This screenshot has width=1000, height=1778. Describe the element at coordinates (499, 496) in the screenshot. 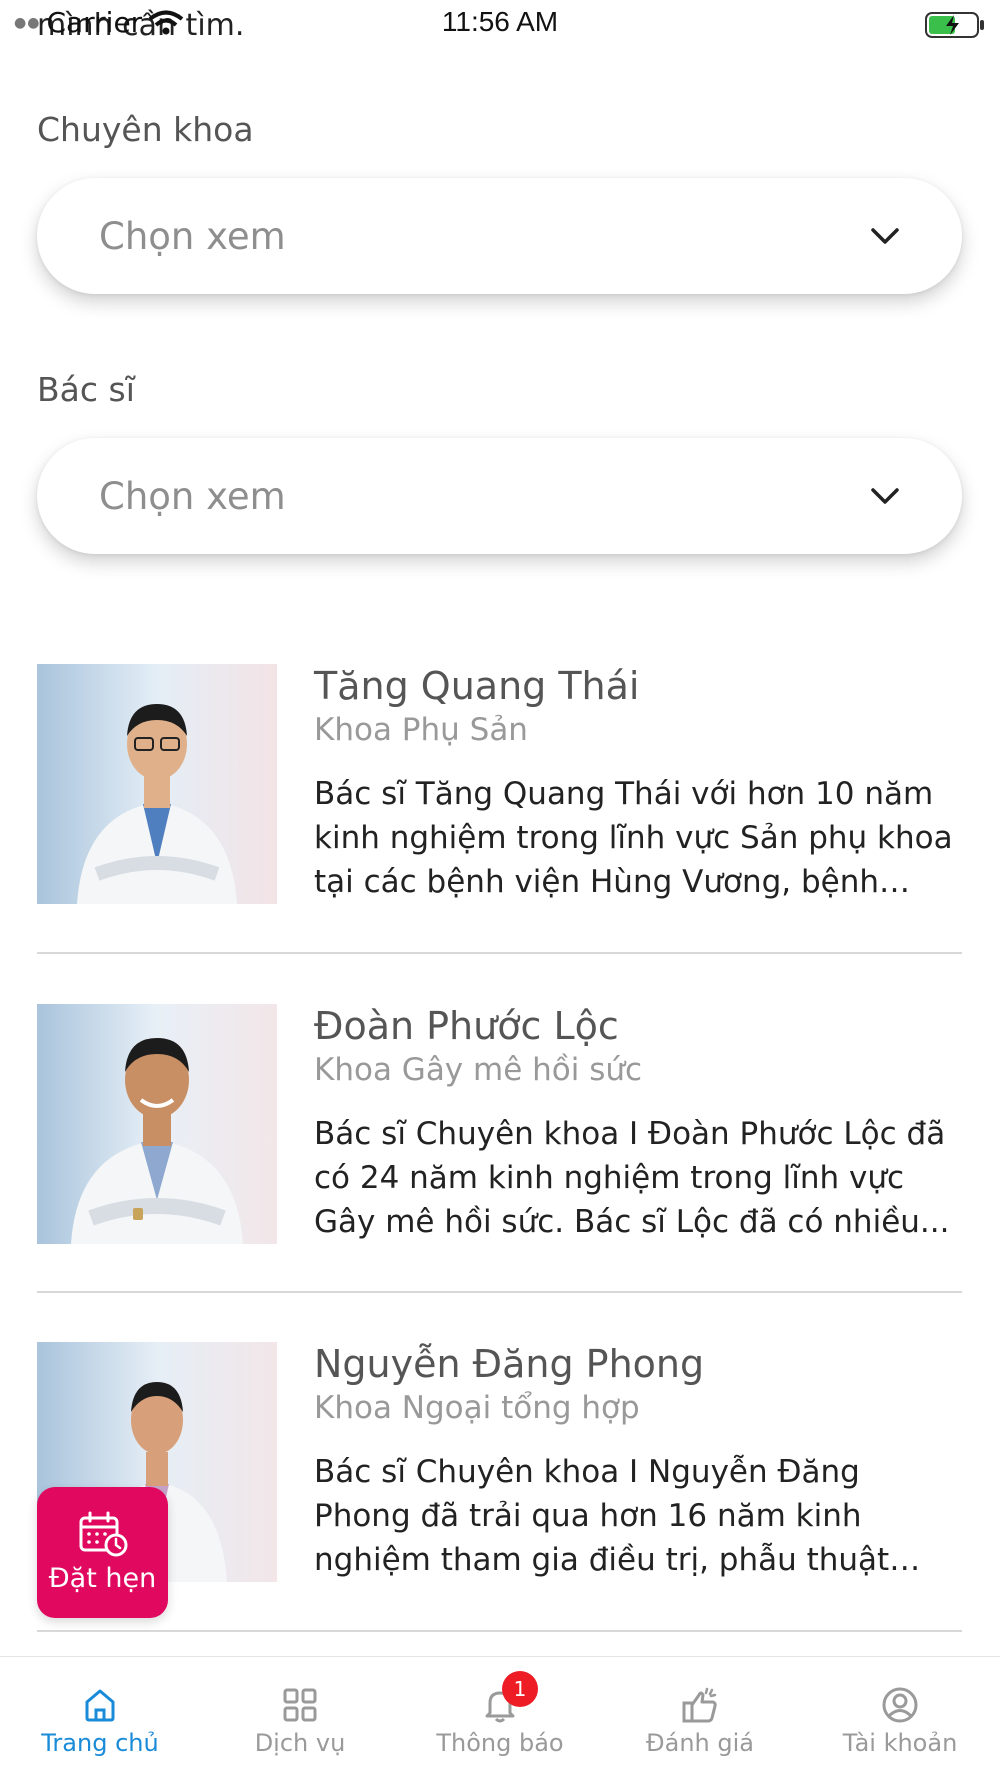

I see `doctor-select: Chọn xem` at that location.